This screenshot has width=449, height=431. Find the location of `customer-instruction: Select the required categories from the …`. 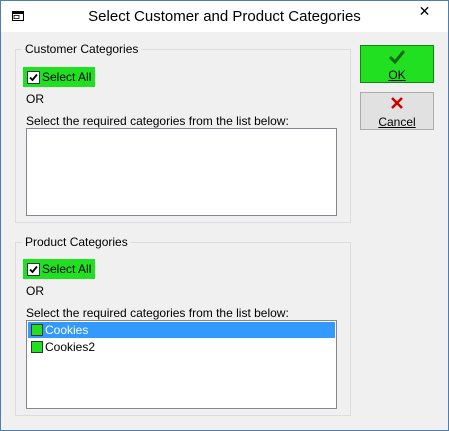

customer-instruction: Select the required categories from the … is located at coordinates (157, 121).